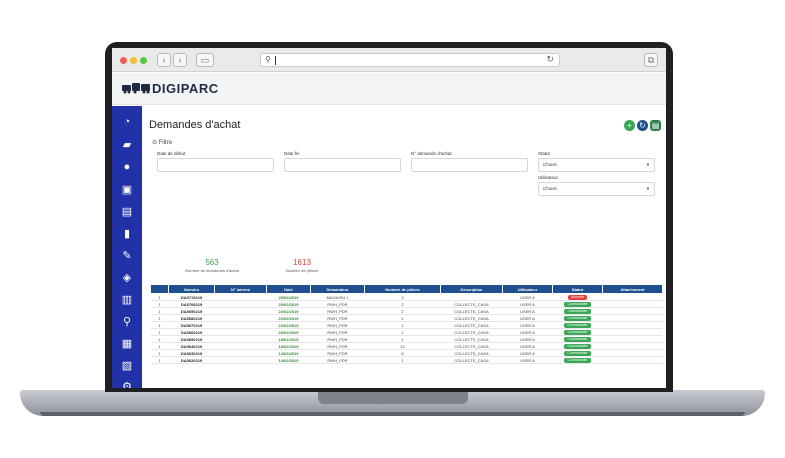  What do you see at coordinates (651, 60) in the screenshot?
I see `tabs-button: ⧉` at bounding box center [651, 60].